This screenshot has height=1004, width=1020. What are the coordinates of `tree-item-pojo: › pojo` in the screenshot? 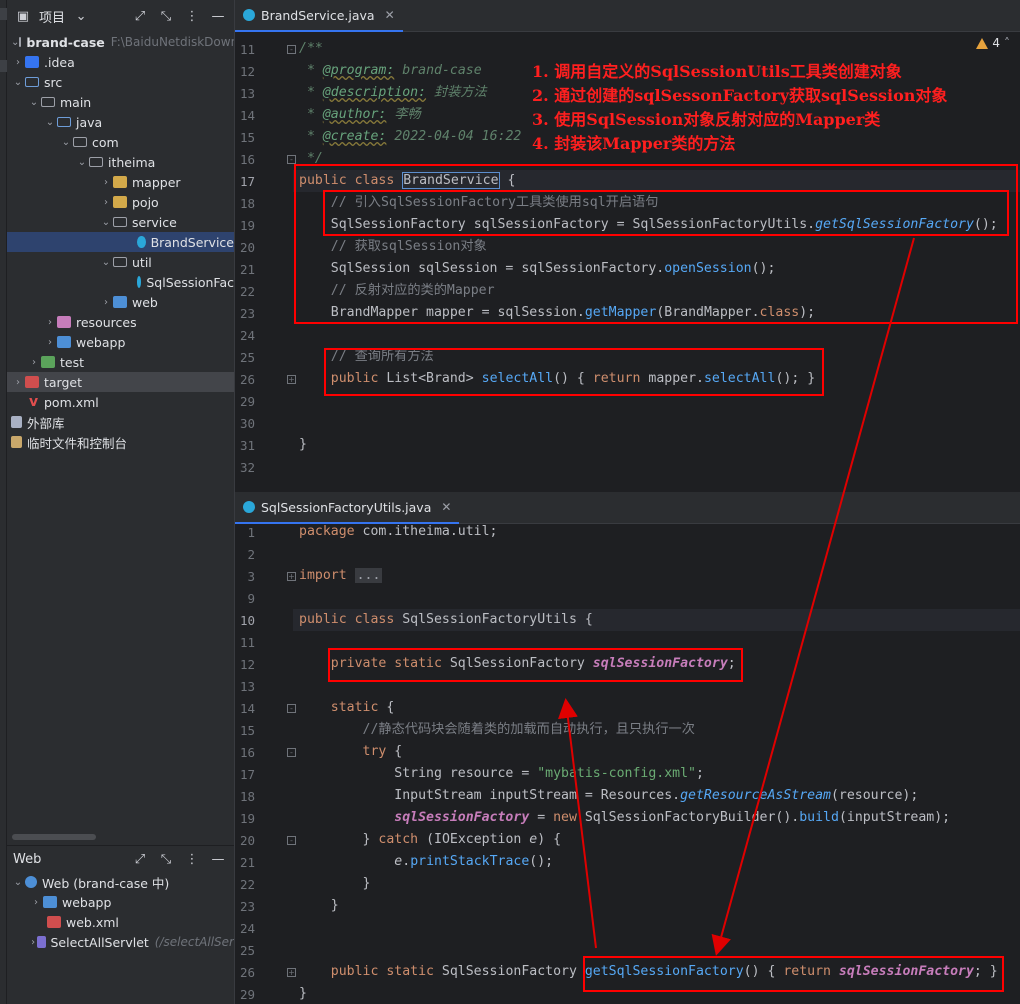 It's located at (120, 202).